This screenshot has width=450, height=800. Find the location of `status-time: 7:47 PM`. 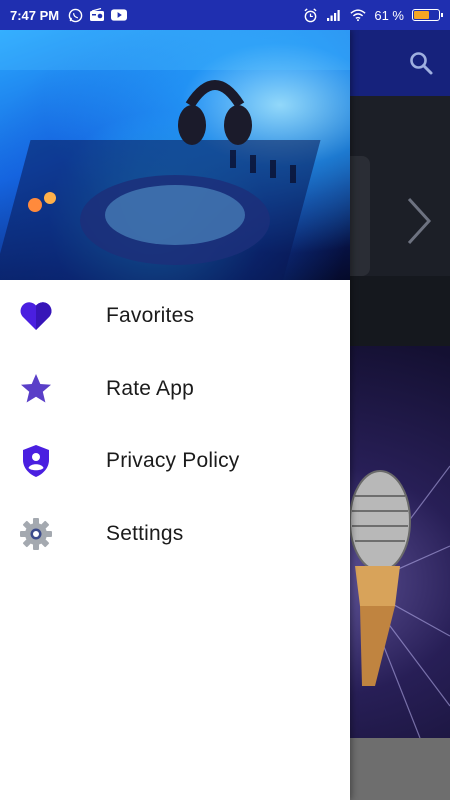

status-time: 7:47 PM is located at coordinates (35, 15).